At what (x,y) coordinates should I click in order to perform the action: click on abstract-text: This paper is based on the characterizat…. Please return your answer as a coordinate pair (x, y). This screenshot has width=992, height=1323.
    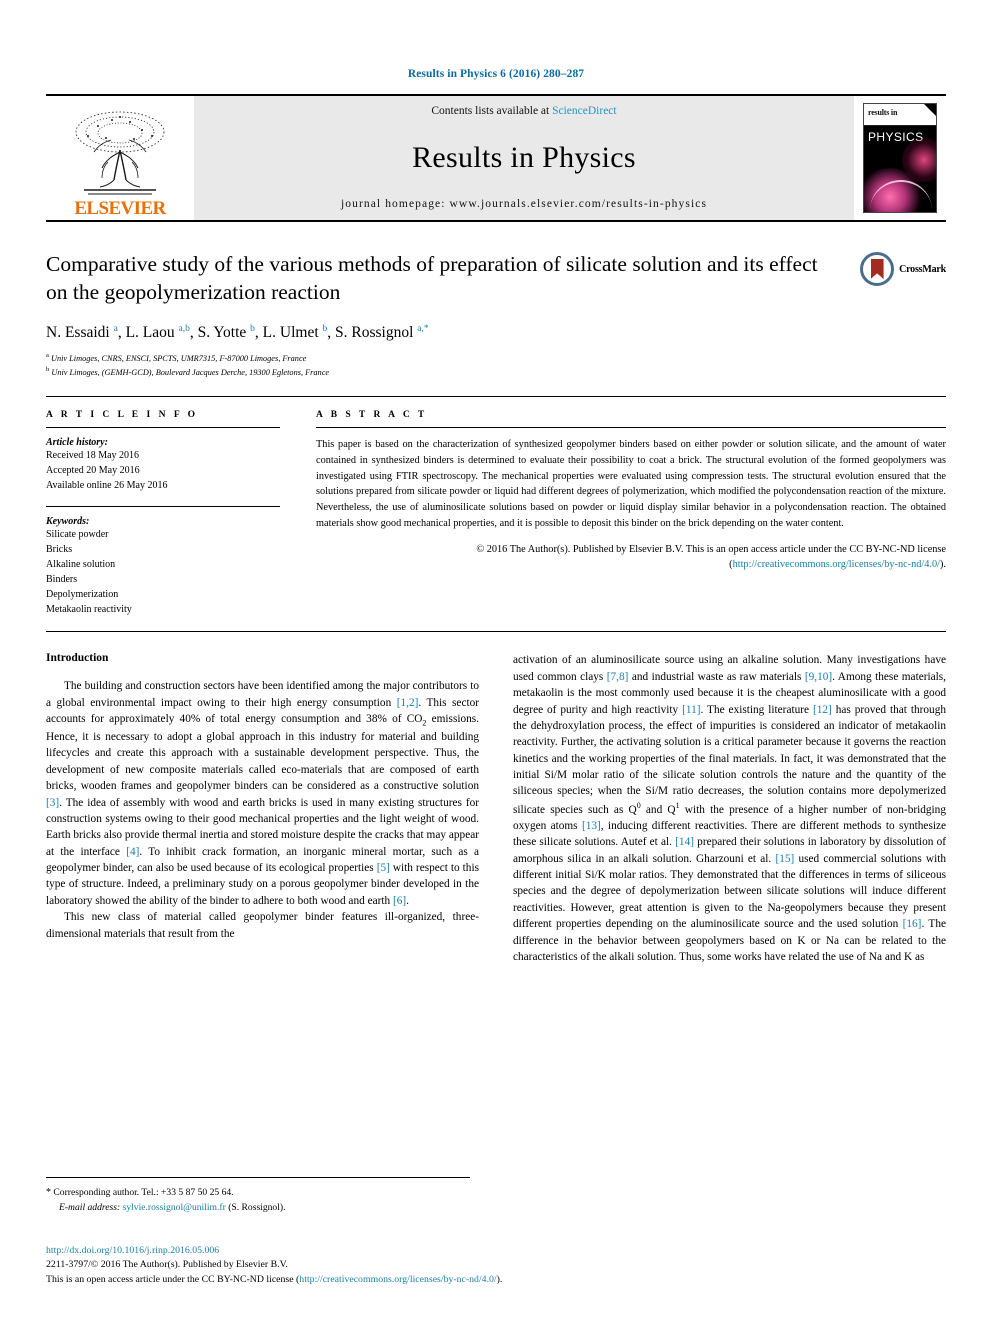
    Looking at the image, I should click on (631, 484).